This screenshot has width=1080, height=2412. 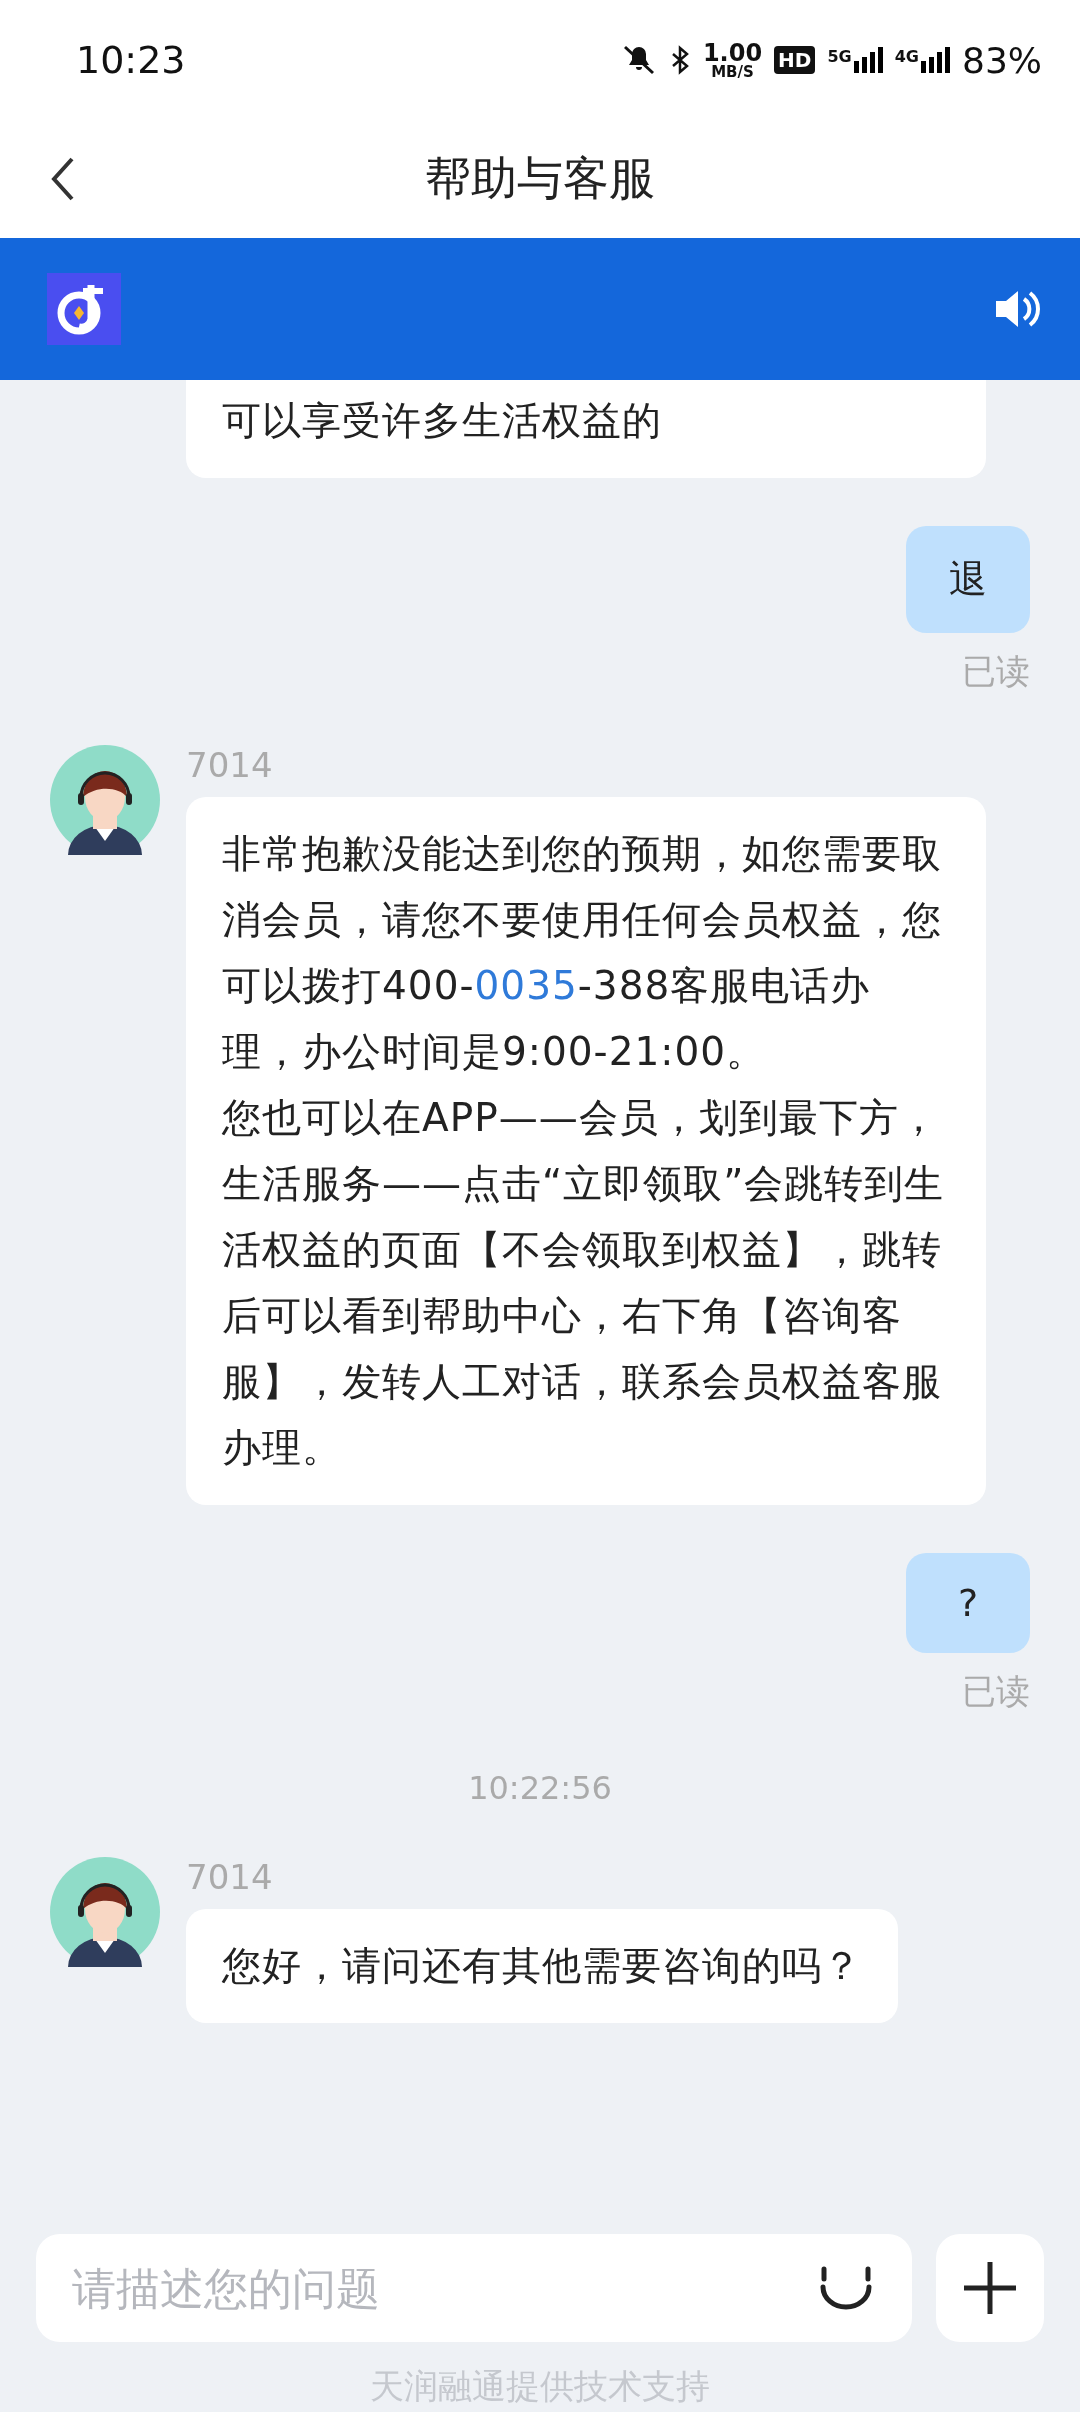 What do you see at coordinates (540, 178) in the screenshot?
I see `page-title: 帮助与客服` at bounding box center [540, 178].